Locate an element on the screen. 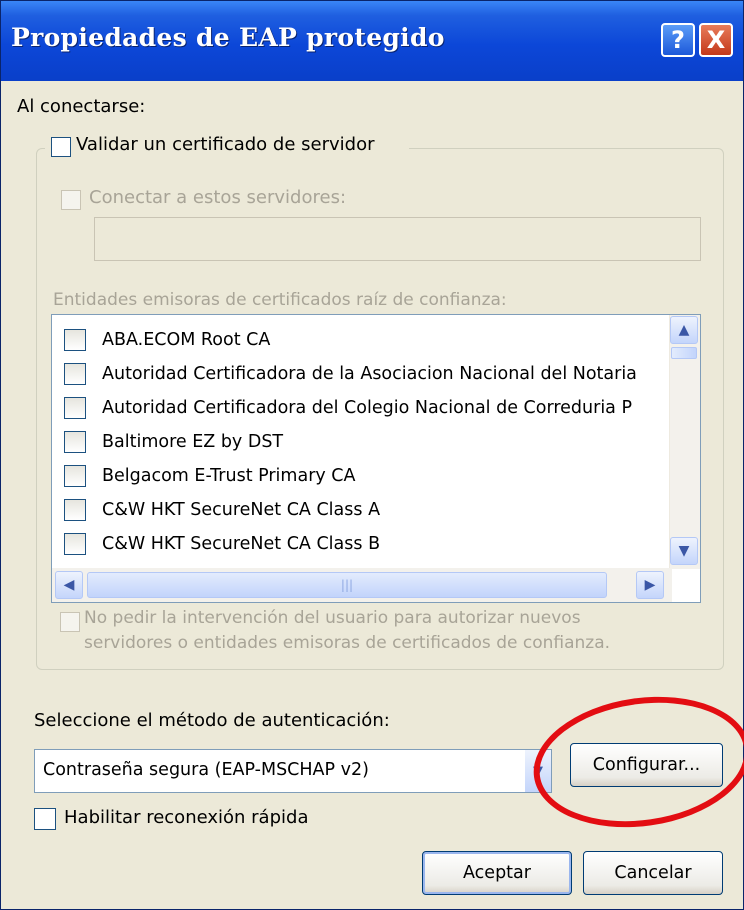 This screenshot has height=910, width=744. close-button: X is located at coordinates (716, 40).